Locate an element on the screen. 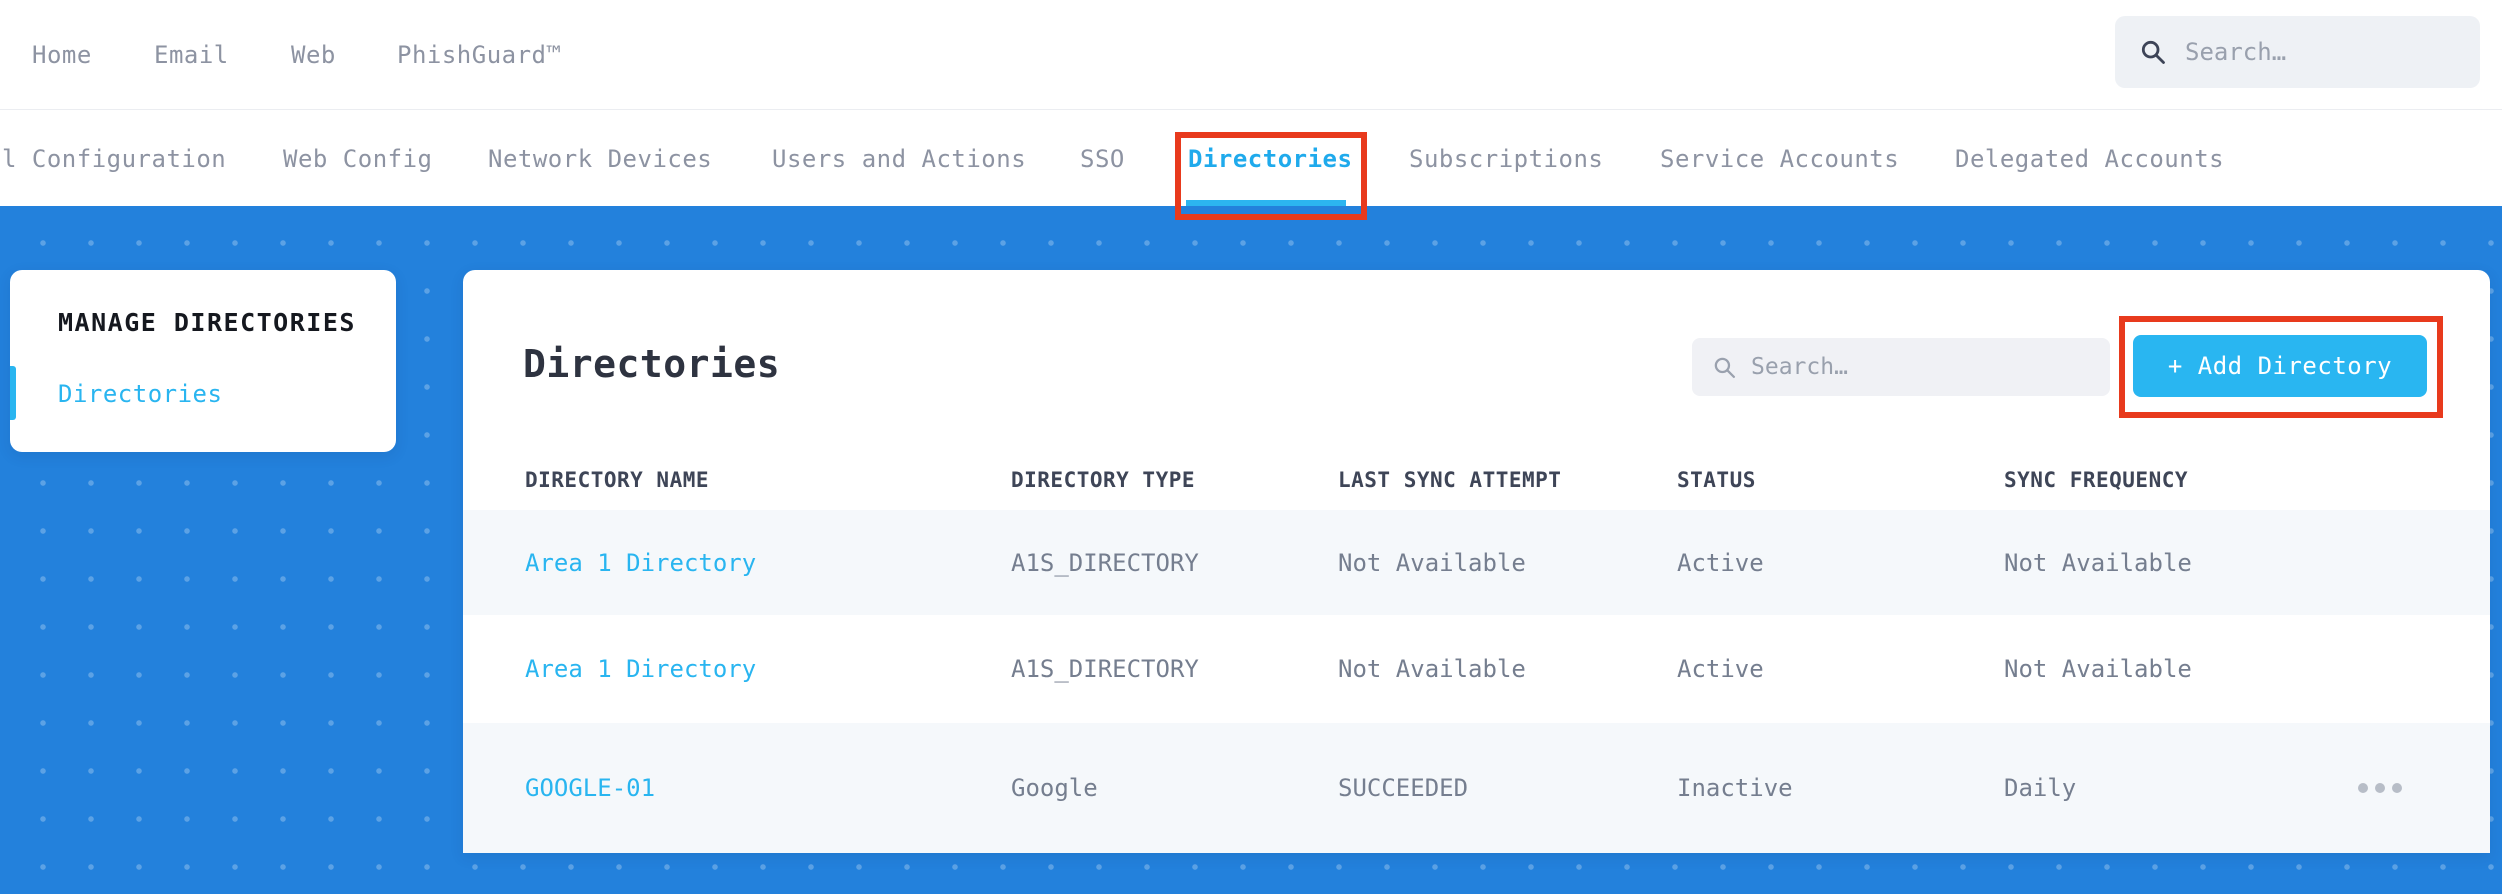 The width and height of the screenshot is (2502, 894). directories-search-input is located at coordinates (1920, 367).